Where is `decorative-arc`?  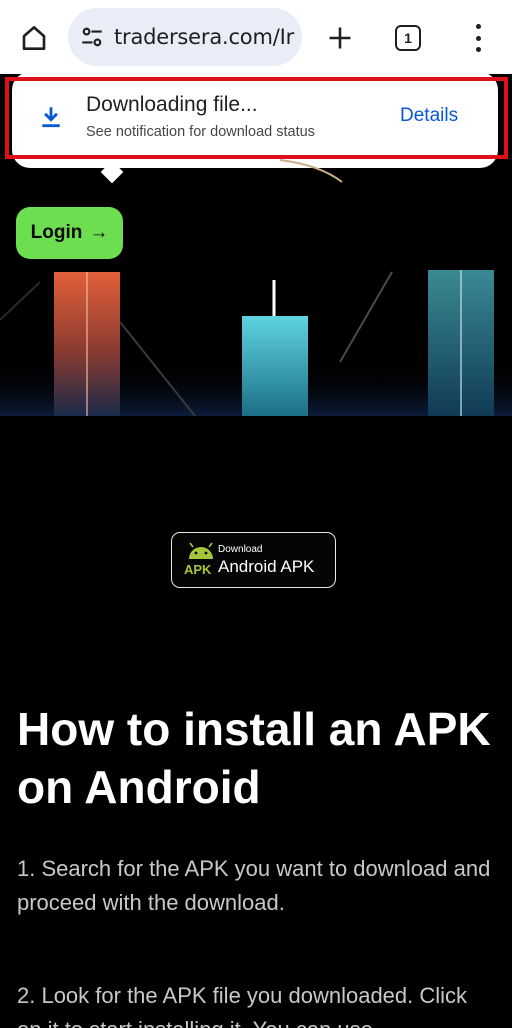 decorative-arc is located at coordinates (311, 171).